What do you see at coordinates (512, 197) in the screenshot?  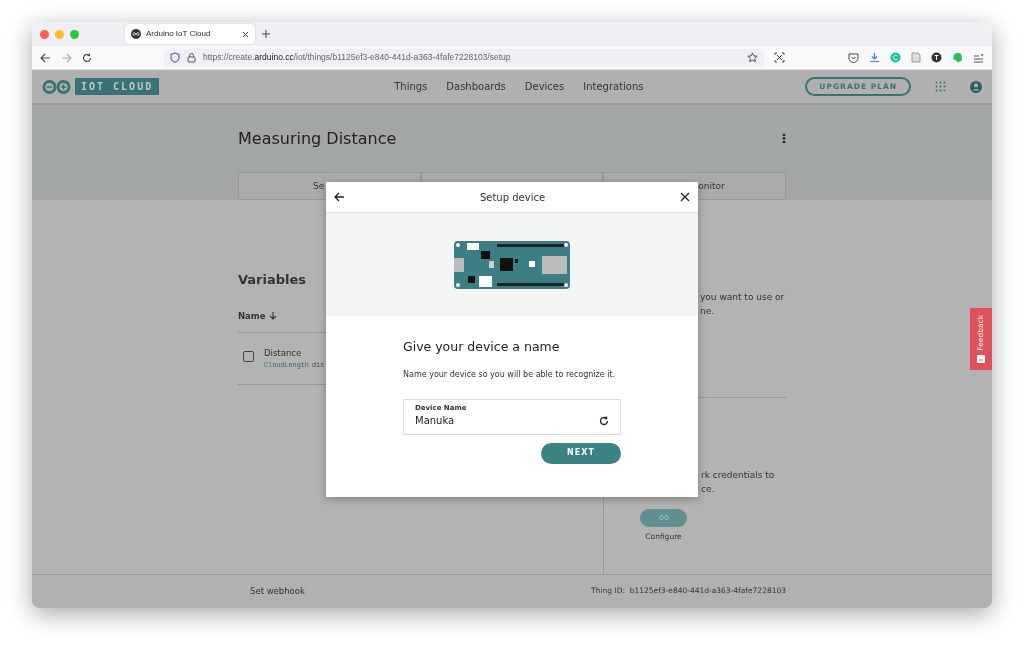 I see `dialog-title: Setup device` at bounding box center [512, 197].